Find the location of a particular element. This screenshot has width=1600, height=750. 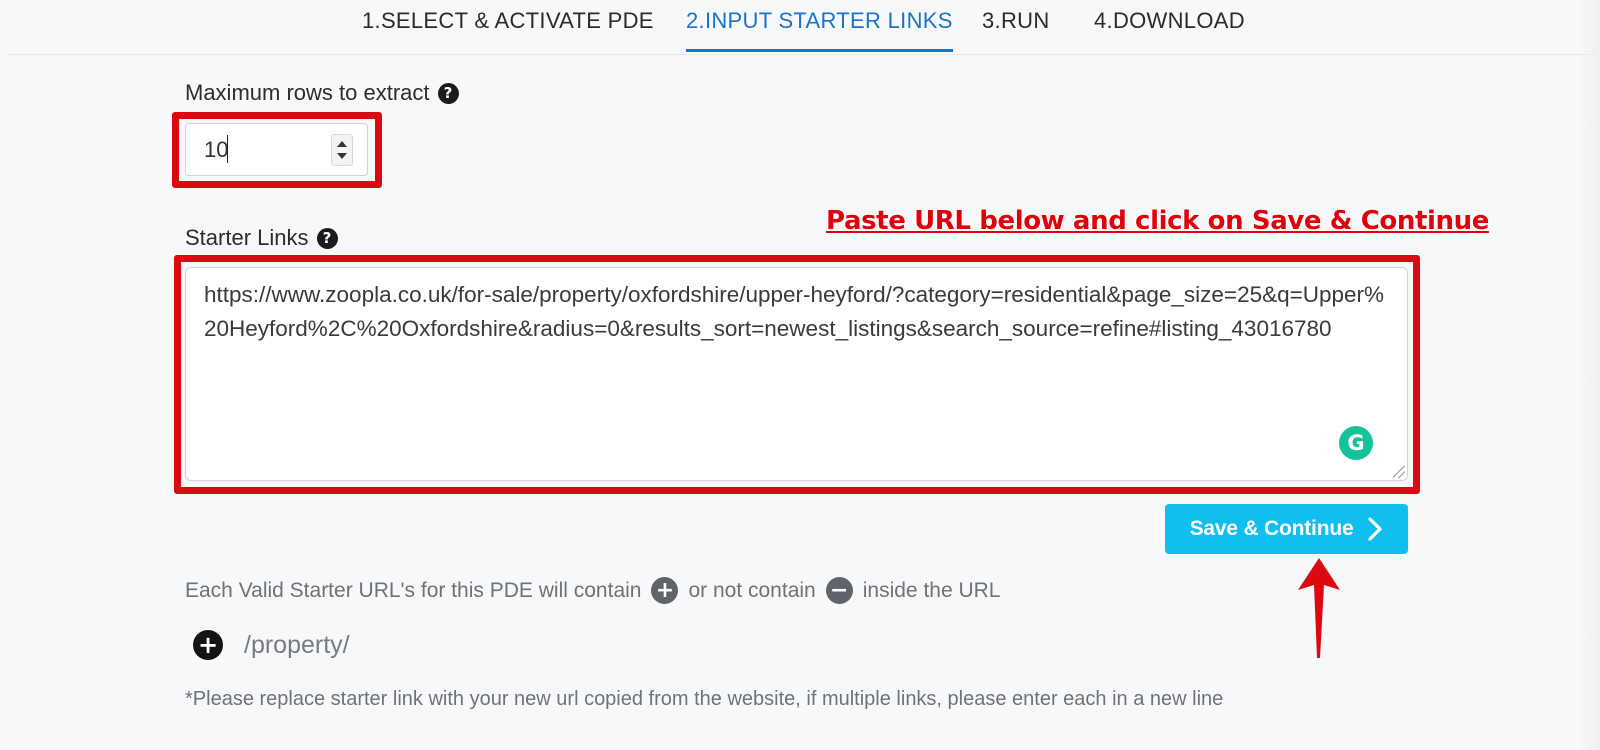

save-continue-button: Save & Continue is located at coordinates (1286, 529).